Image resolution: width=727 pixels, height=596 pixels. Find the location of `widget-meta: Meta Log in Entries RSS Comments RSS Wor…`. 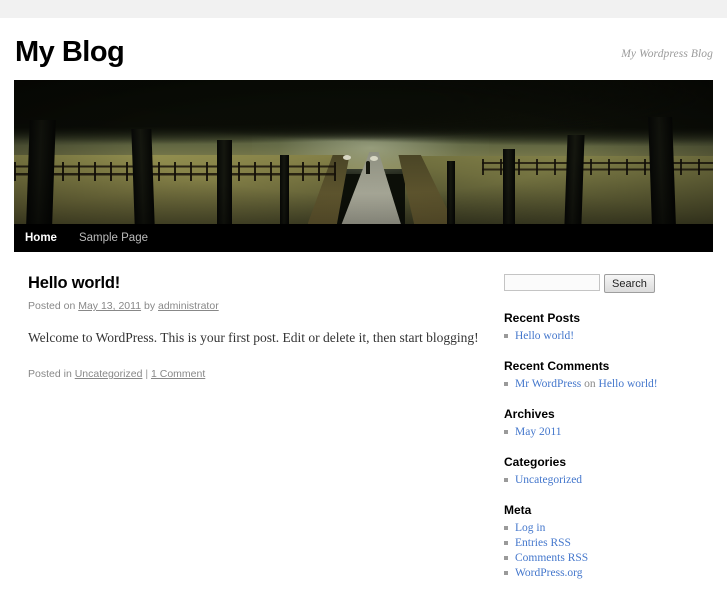

widget-meta: Meta Log in Entries RSS Comments RSS Wor… is located at coordinates (601, 541).